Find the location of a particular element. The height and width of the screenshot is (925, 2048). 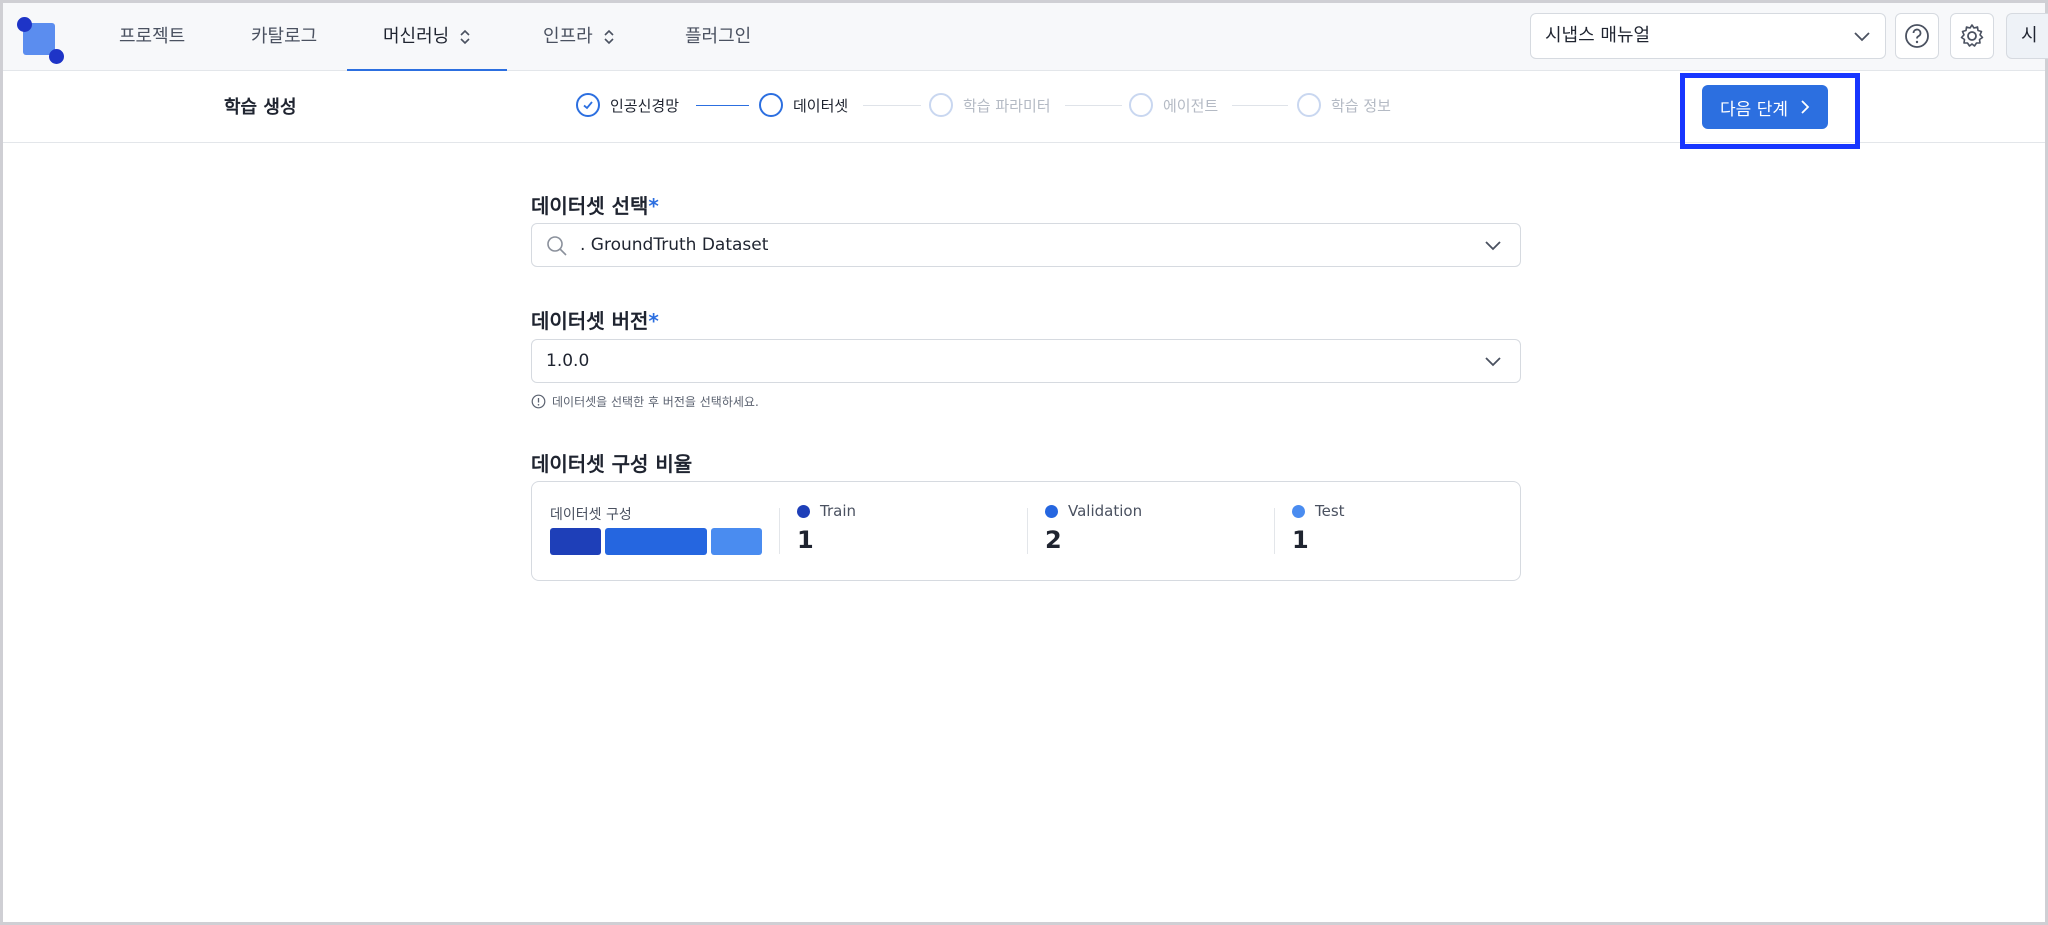

next-step-label: 다음 단계 is located at coordinates (1754, 109).